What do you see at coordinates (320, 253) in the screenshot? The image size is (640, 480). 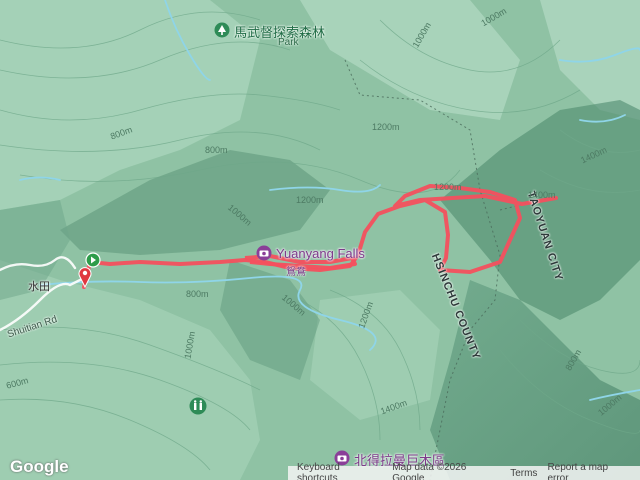 I see `falls-label: Yuanyang Falls` at bounding box center [320, 253].